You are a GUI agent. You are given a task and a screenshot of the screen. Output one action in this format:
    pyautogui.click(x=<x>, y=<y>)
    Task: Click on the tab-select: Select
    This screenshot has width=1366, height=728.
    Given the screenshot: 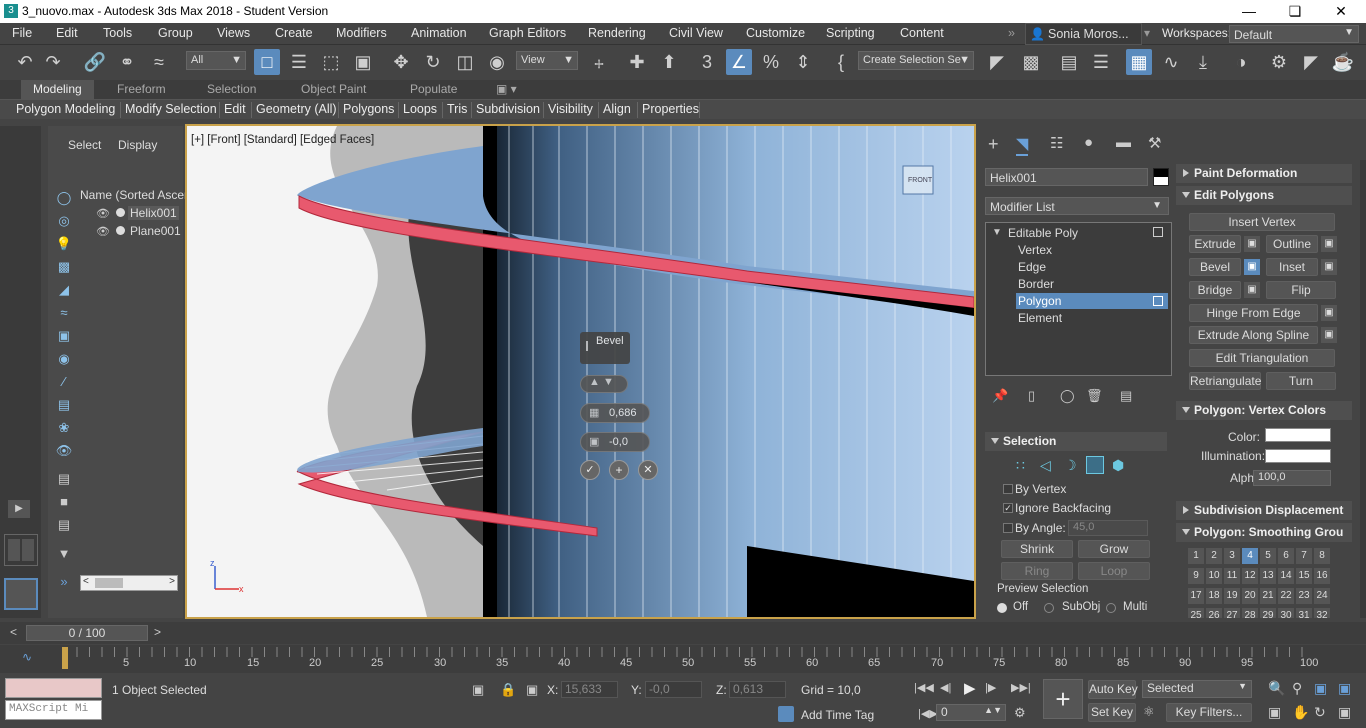 What is the action you would take?
    pyautogui.click(x=84, y=145)
    